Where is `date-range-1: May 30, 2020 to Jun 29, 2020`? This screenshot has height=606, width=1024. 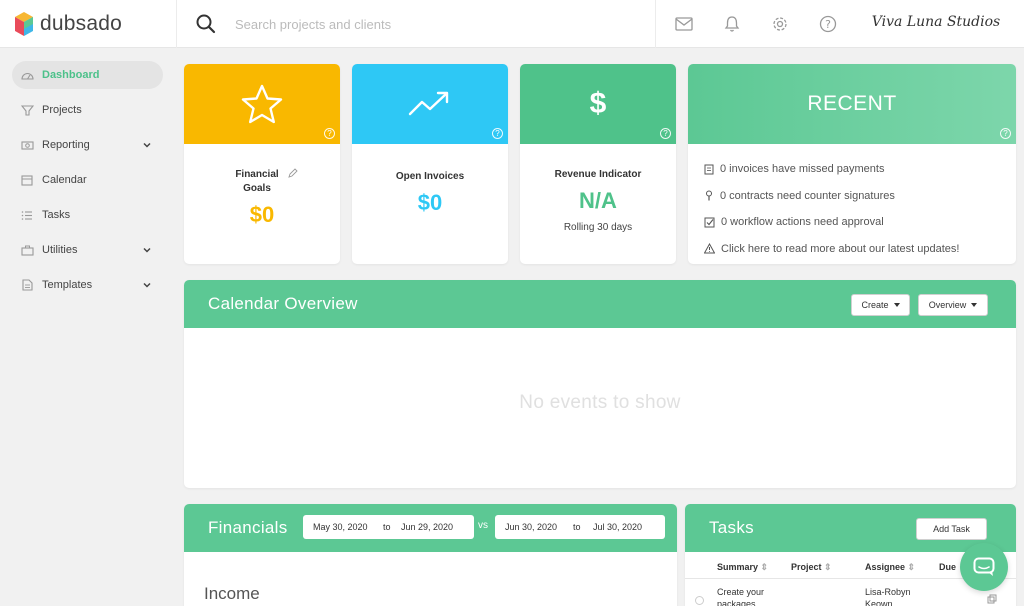 date-range-1: May 30, 2020 to Jun 29, 2020 is located at coordinates (388, 527).